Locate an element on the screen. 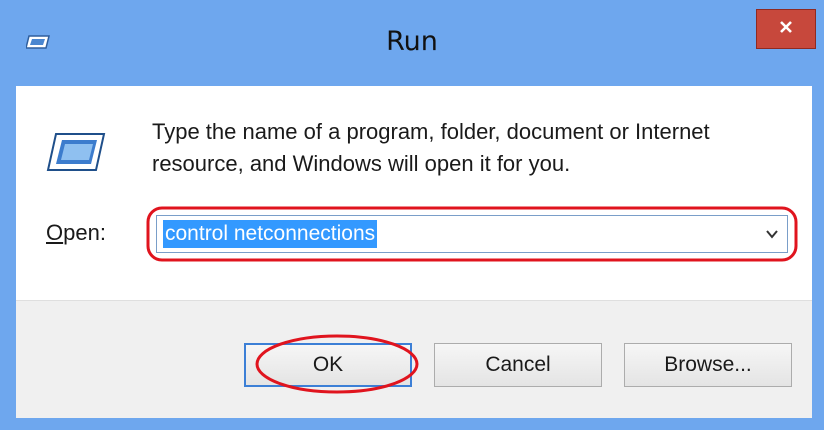  open-input: control netconnections is located at coordinates (472, 234).